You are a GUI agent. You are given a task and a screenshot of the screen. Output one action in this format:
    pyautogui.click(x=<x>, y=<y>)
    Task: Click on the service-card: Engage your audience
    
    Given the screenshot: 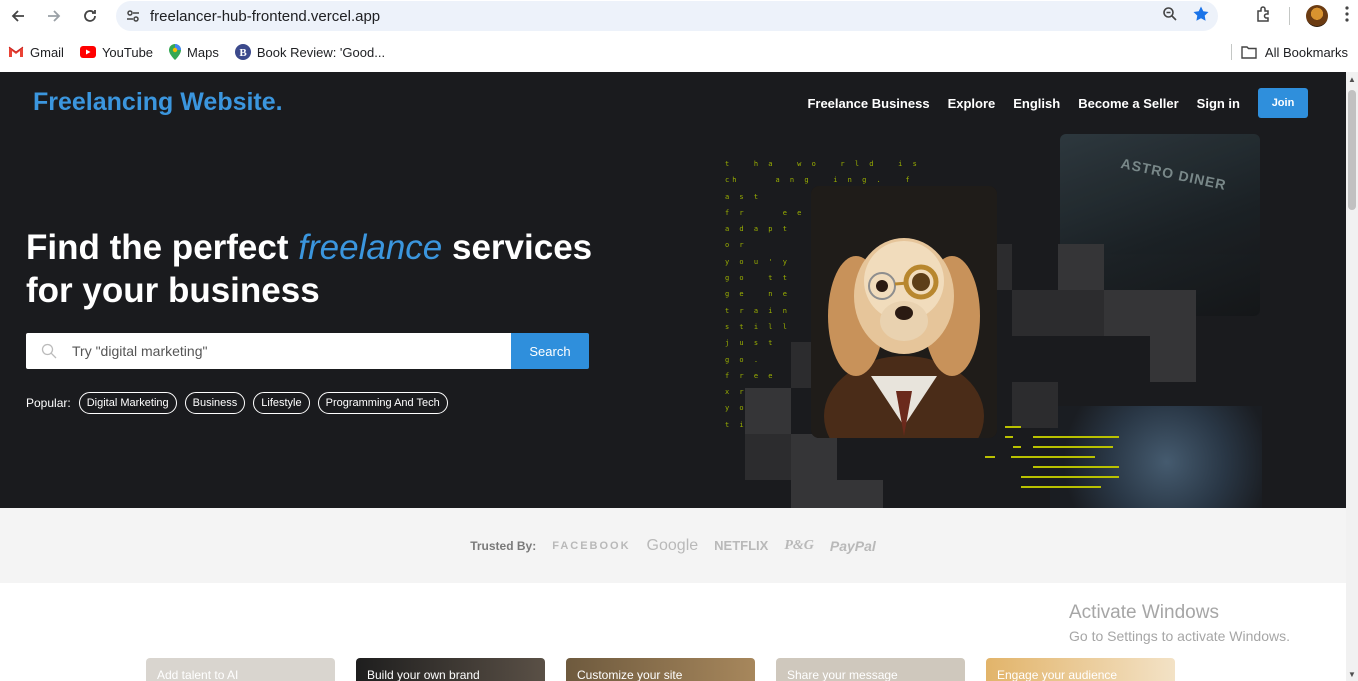 What is the action you would take?
    pyautogui.click(x=1080, y=669)
    